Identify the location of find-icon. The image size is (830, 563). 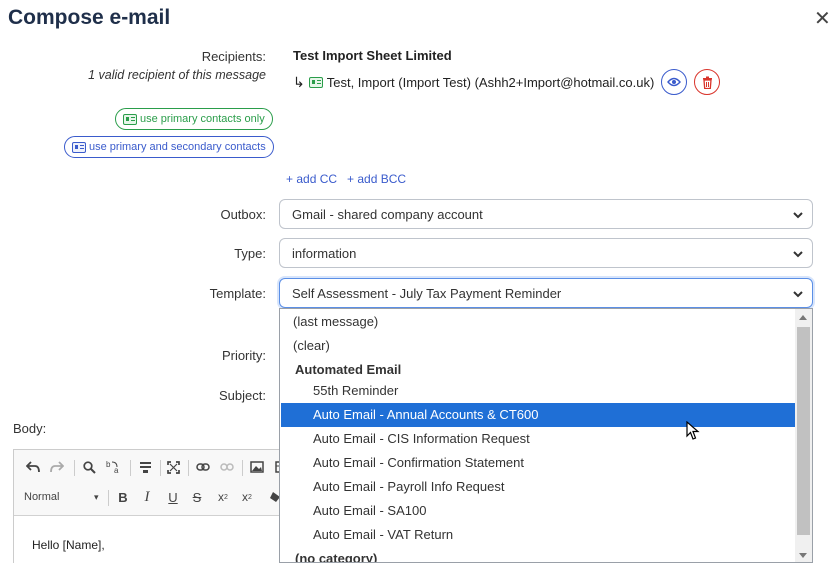
(89, 467).